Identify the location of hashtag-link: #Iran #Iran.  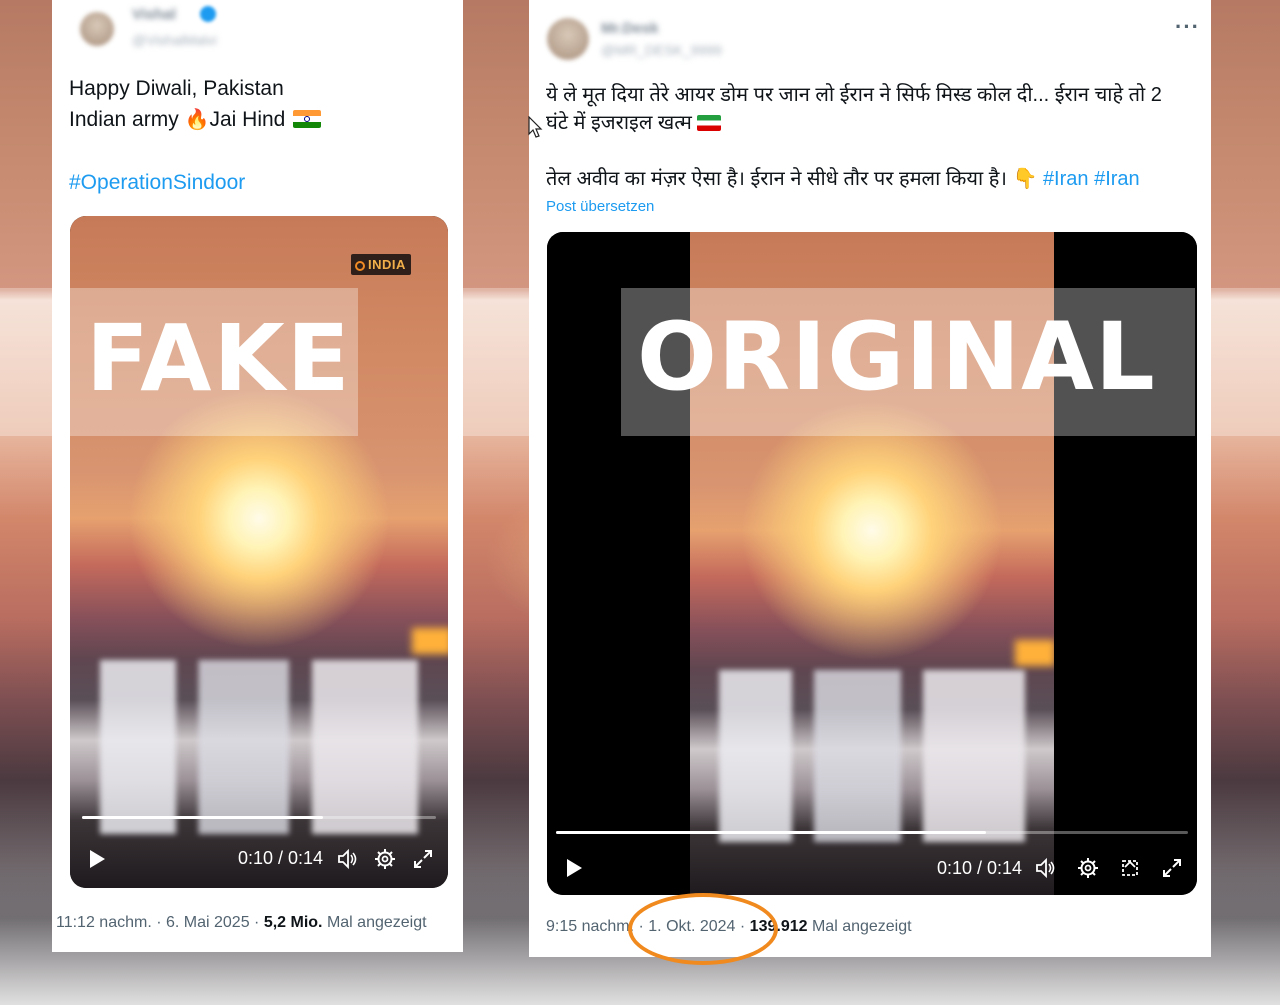
(1091, 179).